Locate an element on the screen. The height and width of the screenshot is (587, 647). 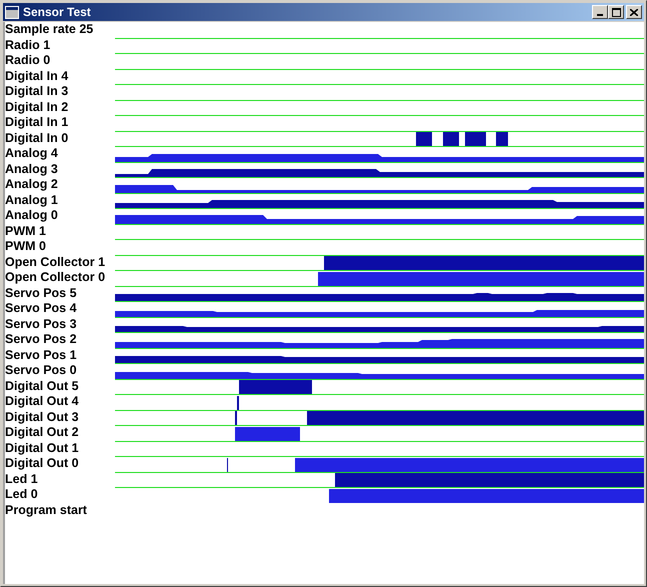
close-icon is located at coordinates (634, 12).